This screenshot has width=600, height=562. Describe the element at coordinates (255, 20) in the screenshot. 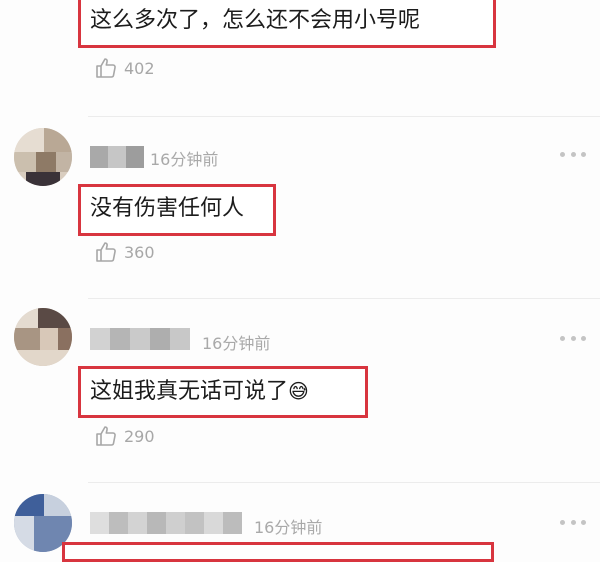

I see `comment-text: 这么多次了，怎么还不会用小号呢` at that location.